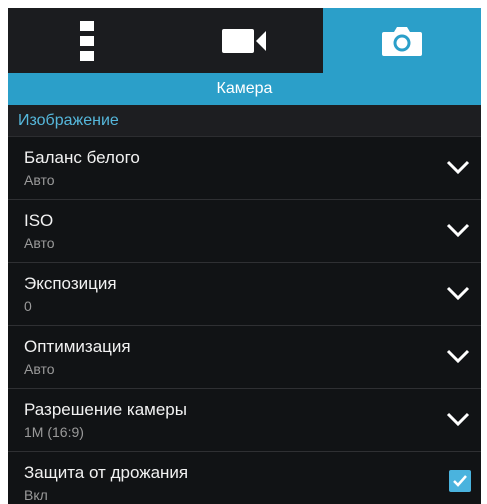 Image resolution: width=487 pixels, height=504 pixels. Describe the element at coordinates (244, 121) in the screenshot. I see `section-header-image: Изображение` at that location.